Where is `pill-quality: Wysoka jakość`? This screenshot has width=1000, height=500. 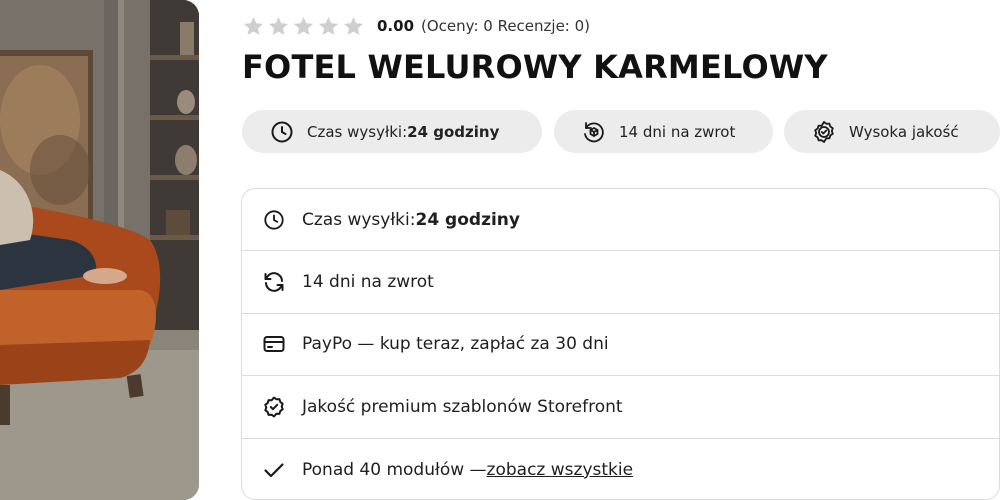
pill-quality: Wysoka jakość is located at coordinates (892, 131).